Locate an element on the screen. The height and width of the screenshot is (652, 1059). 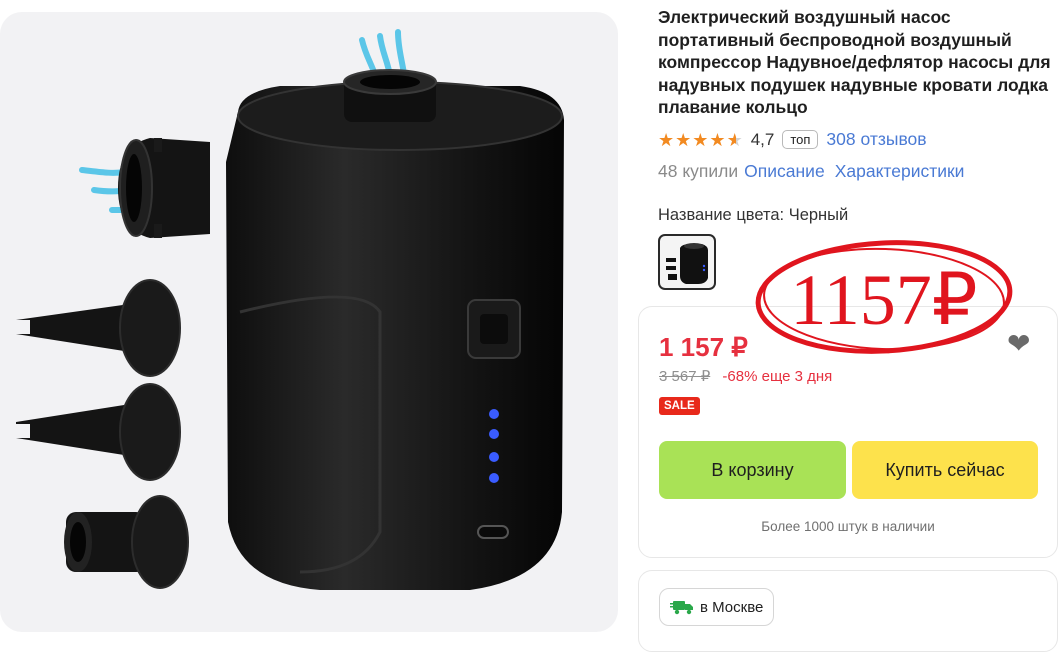
old-price: 3 567 ₽ is located at coordinates (685, 376).